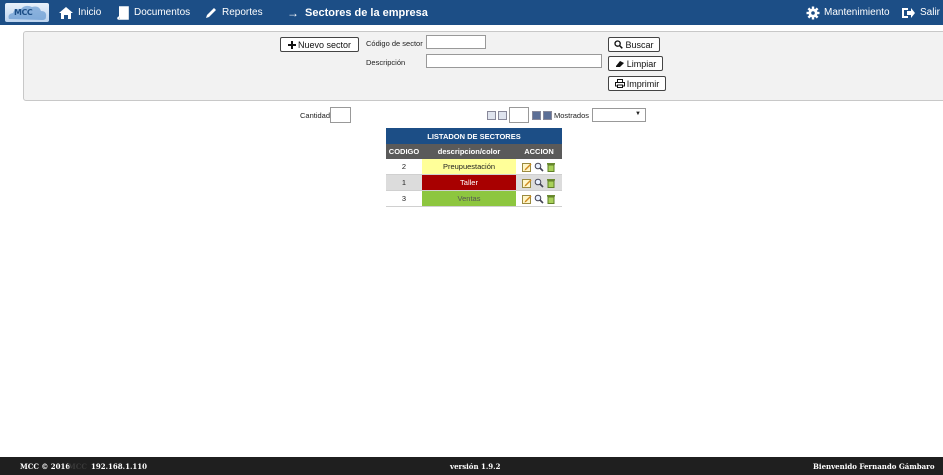 This screenshot has height=475, width=943. Describe the element at coordinates (572, 115) in the screenshot. I see `mostrados-label: Mostrados` at that location.